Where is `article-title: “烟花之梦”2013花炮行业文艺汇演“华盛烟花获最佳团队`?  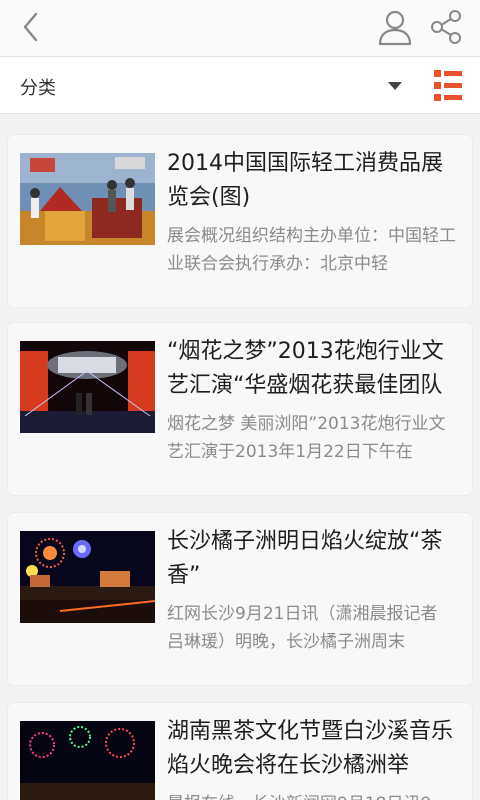 article-title: “烟花之梦”2013花炮行业文艺汇演“华盛烟花获最佳团队 is located at coordinates (313, 369).